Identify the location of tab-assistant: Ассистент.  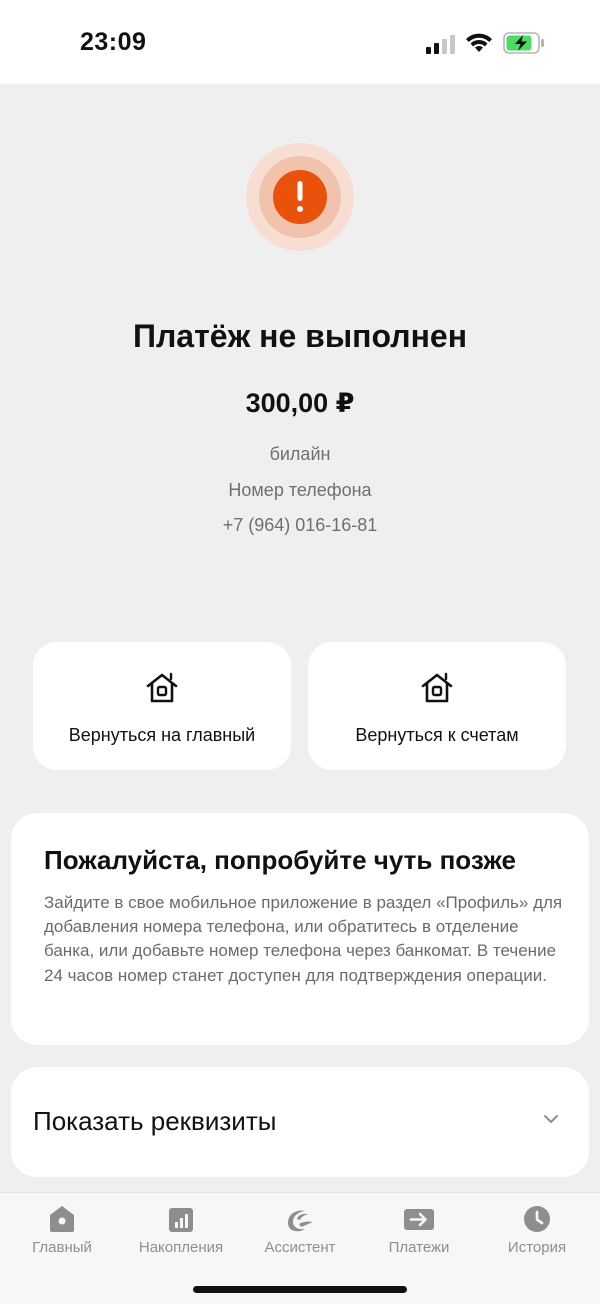
(300, 1229).